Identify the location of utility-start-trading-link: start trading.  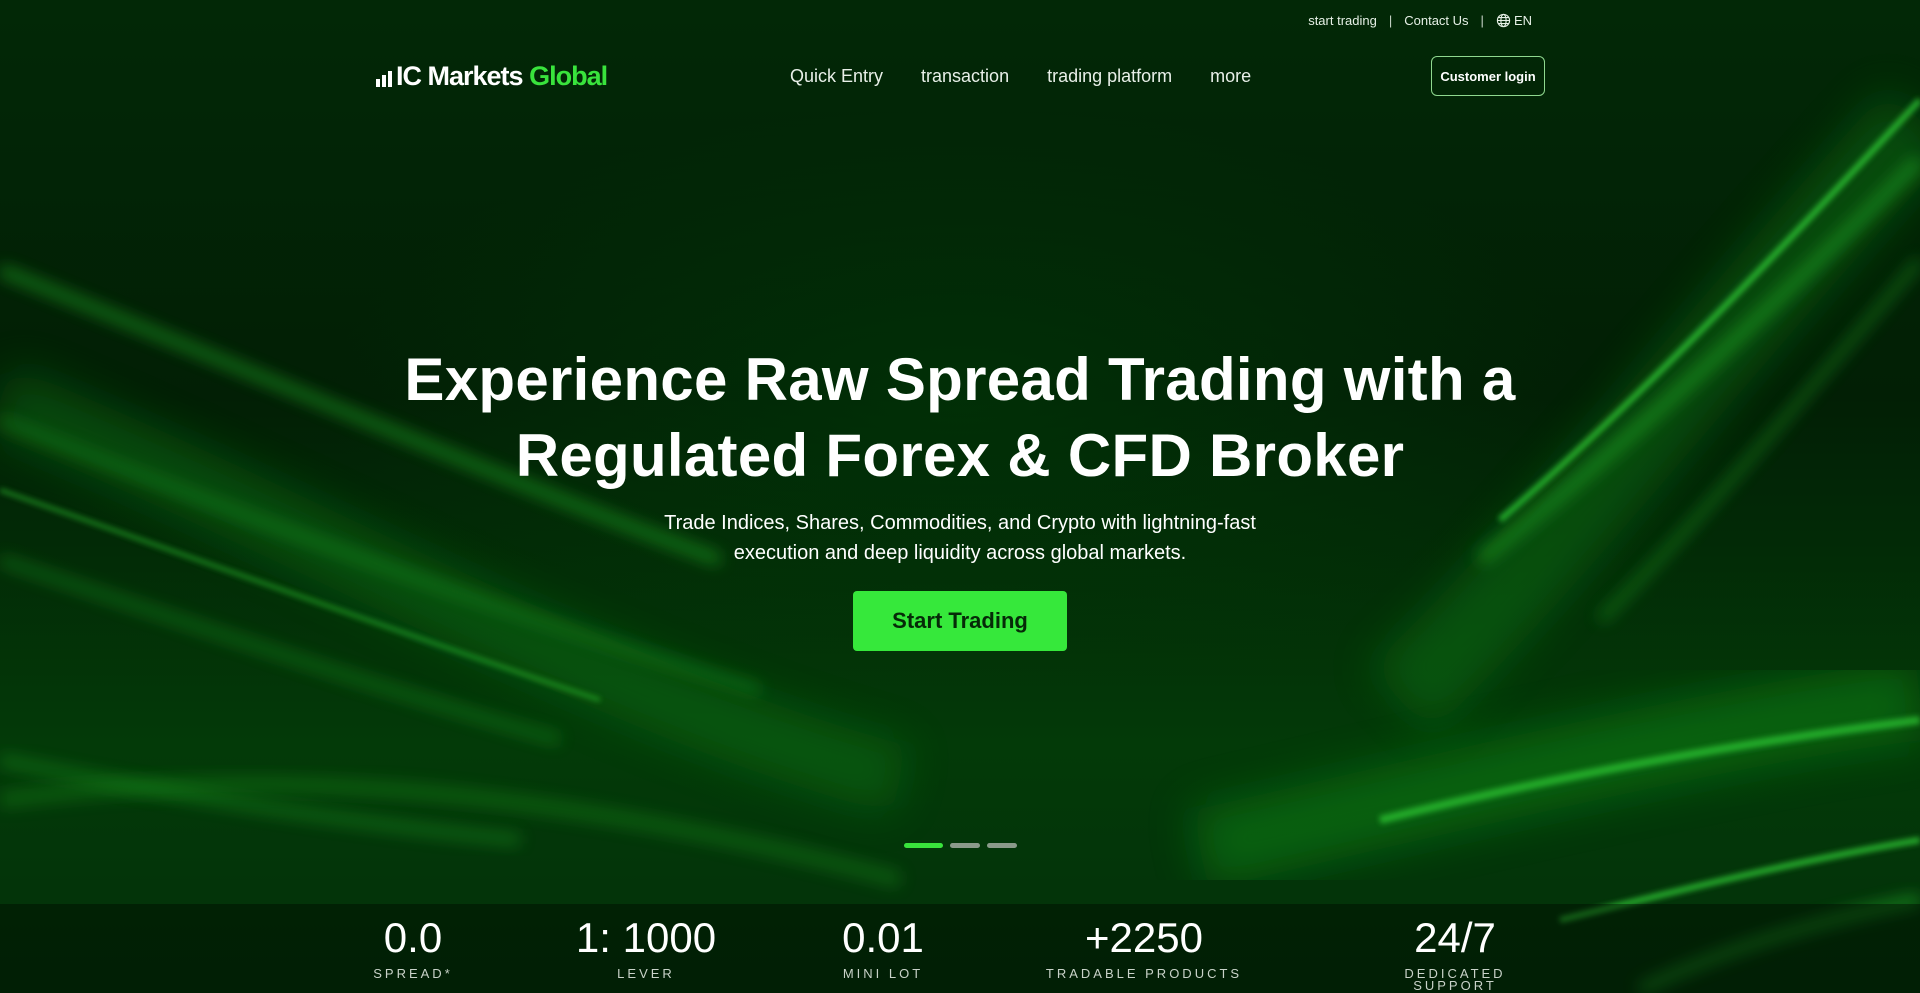
(1342, 20).